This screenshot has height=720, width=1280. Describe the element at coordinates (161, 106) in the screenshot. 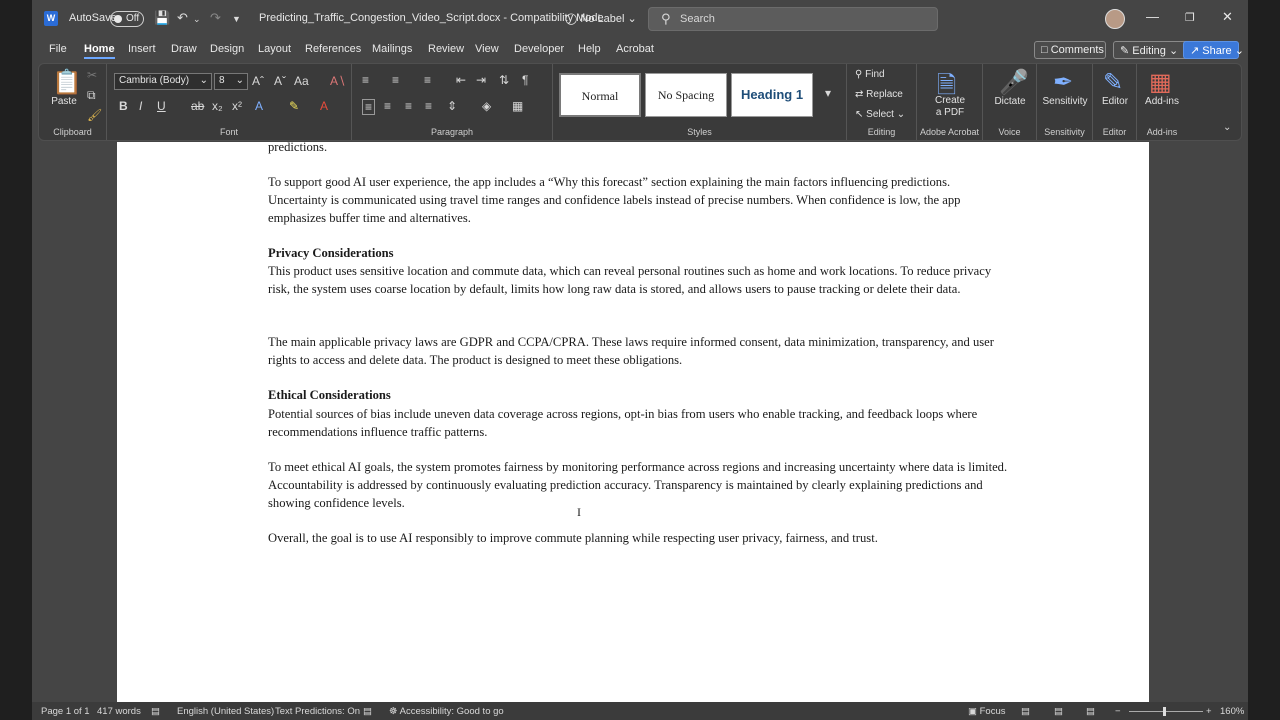

I see `underline-icon: U` at that location.